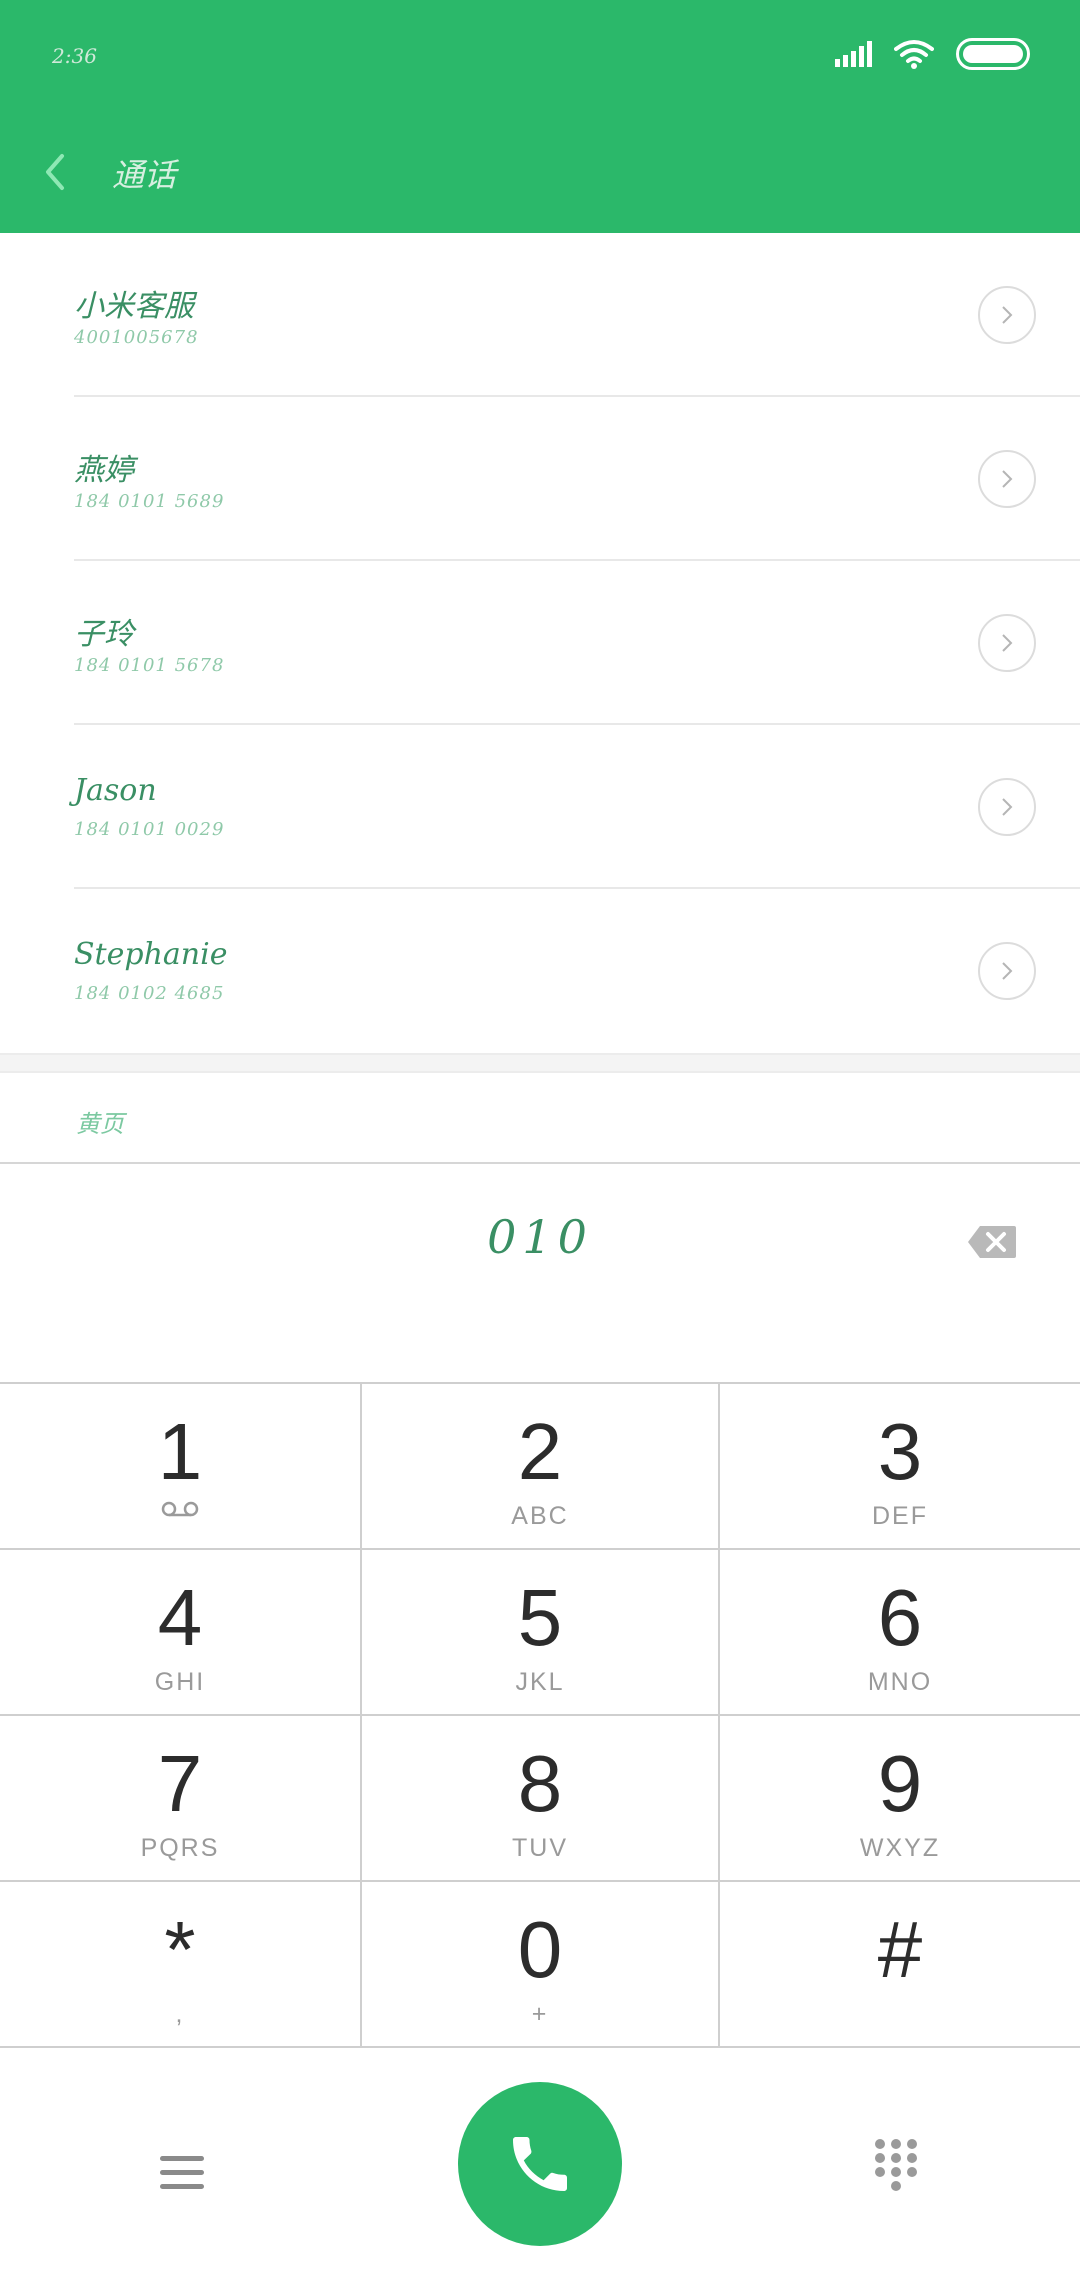 This screenshot has height=2280, width=1080. I want to click on yellow-pages-link: 黄页, so click(100, 1121).